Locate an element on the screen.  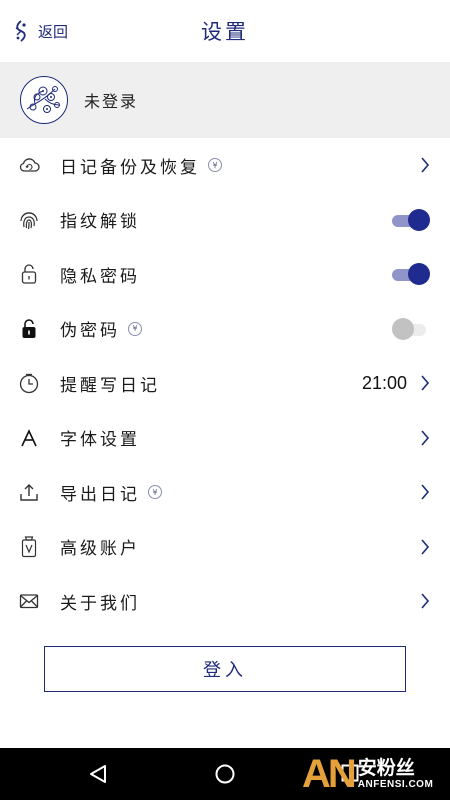
setting-export-diary: 导出日记 ¥ is located at coordinates (225, 492).